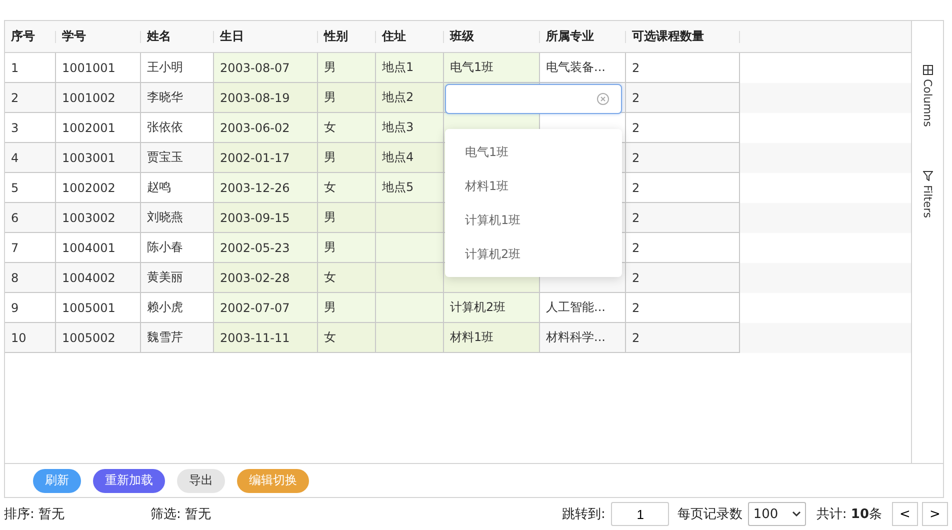 Image resolution: width=952 pixels, height=530 pixels. I want to click on table-cell: 2, so click(683, 338).